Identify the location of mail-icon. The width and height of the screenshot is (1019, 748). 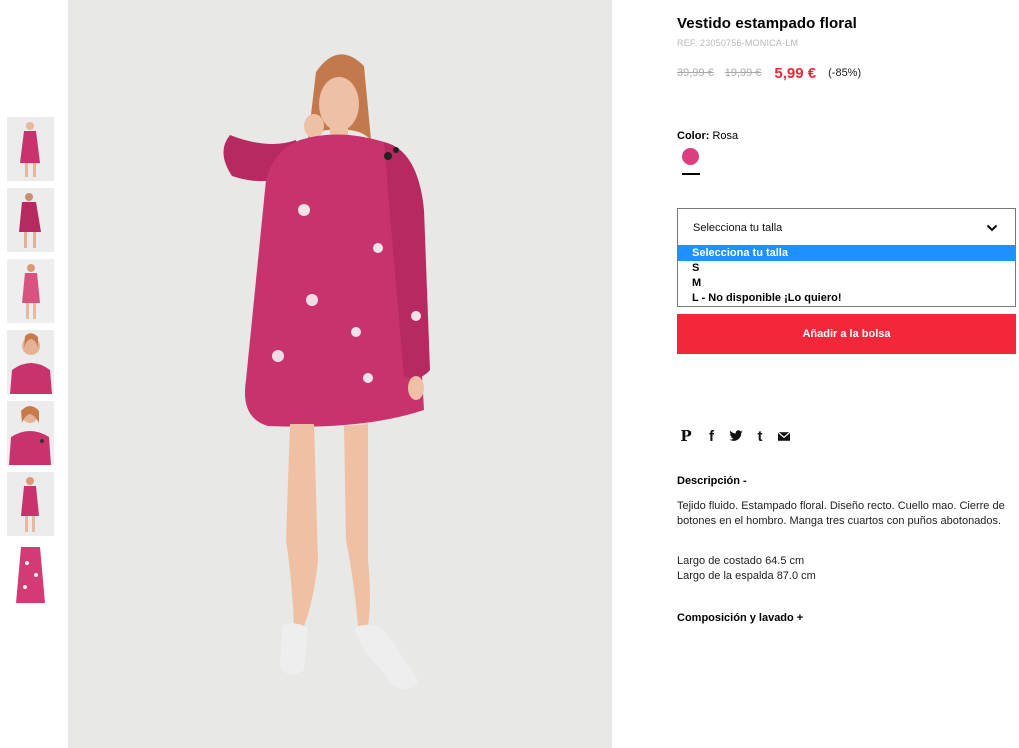
(784, 436).